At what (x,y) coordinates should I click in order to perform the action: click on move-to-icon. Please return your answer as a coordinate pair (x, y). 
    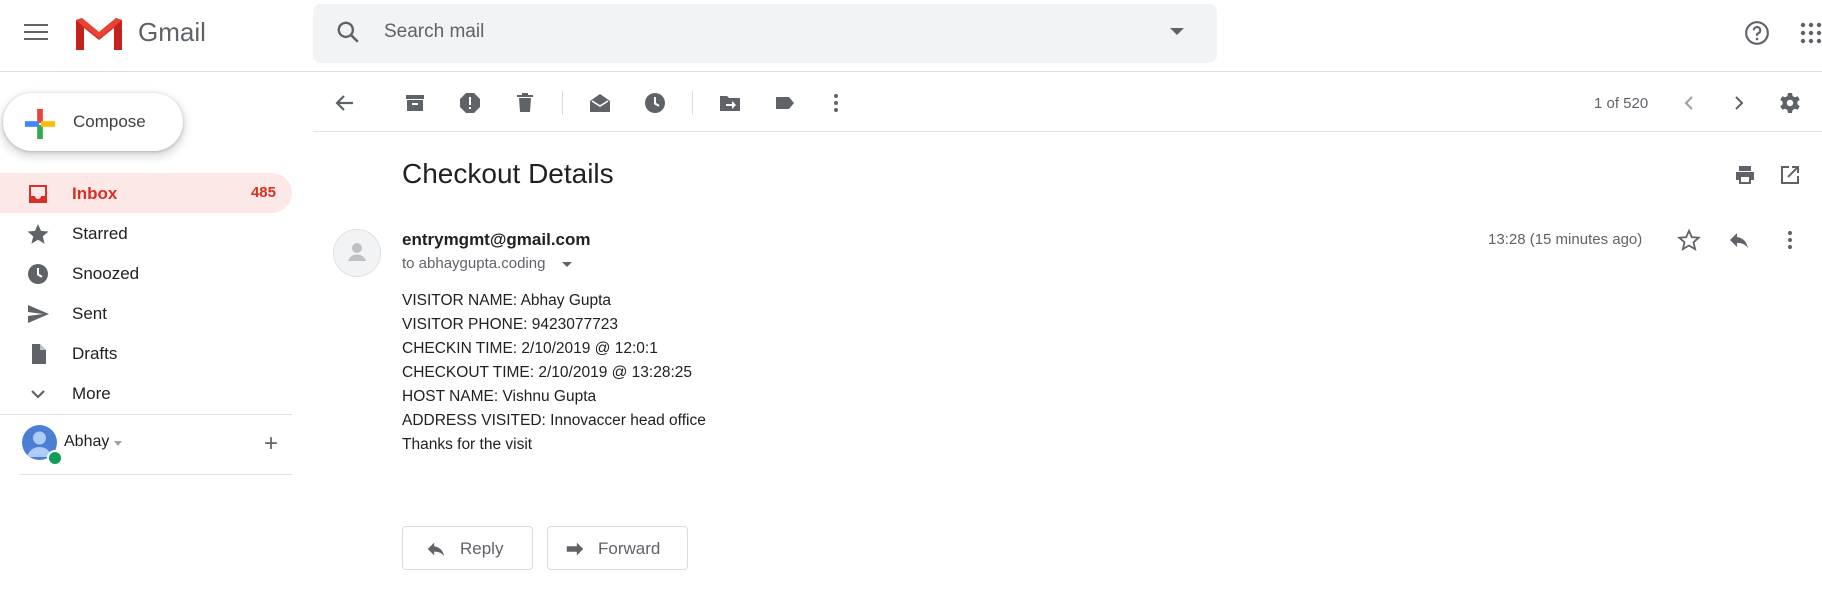
    Looking at the image, I should click on (730, 103).